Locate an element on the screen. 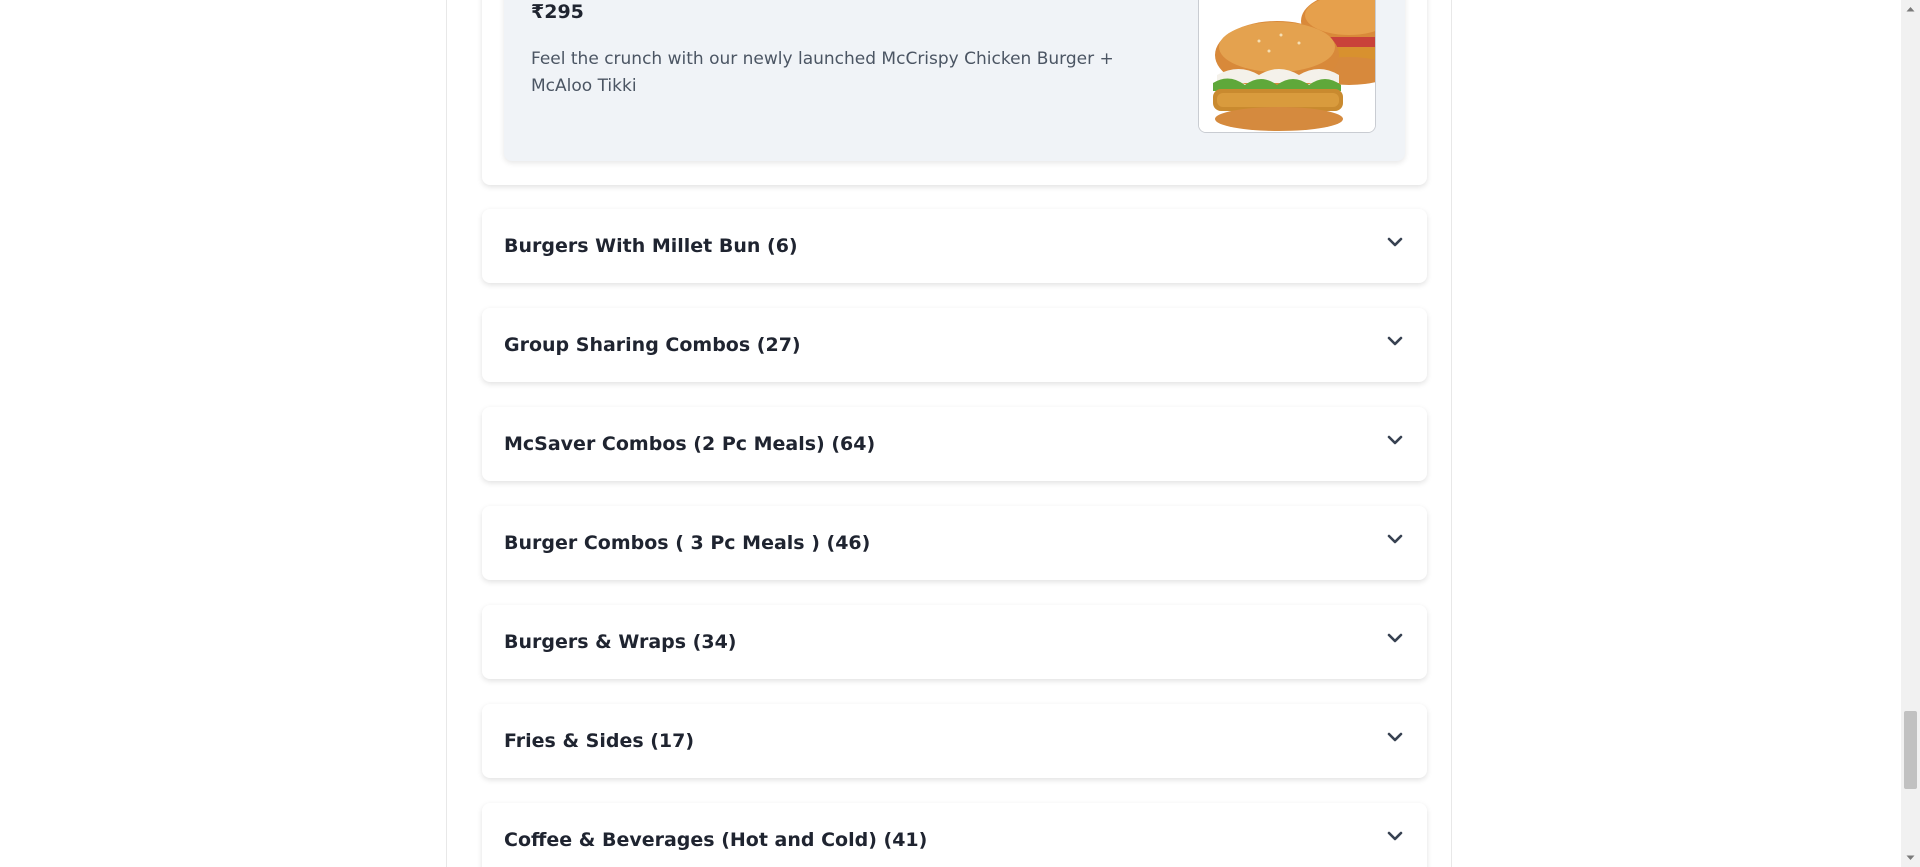 The image size is (1920, 867). scrollbar-thumb is located at coordinates (1910, 750).